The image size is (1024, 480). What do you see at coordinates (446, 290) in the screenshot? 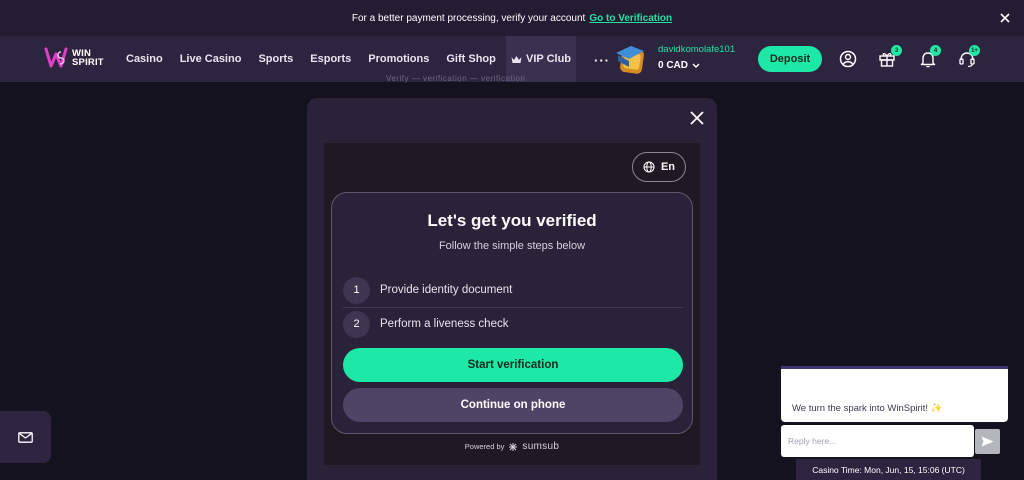
I see `step-label: Provide identity document` at bounding box center [446, 290].